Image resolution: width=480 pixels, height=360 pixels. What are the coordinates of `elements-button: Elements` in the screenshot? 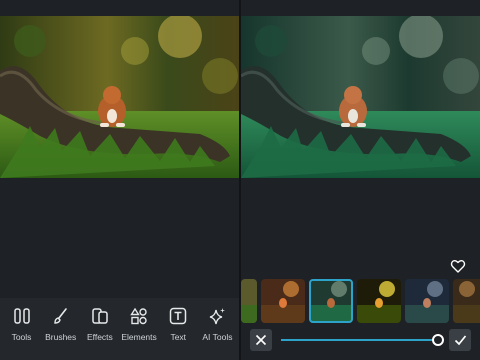 It's located at (139, 329).